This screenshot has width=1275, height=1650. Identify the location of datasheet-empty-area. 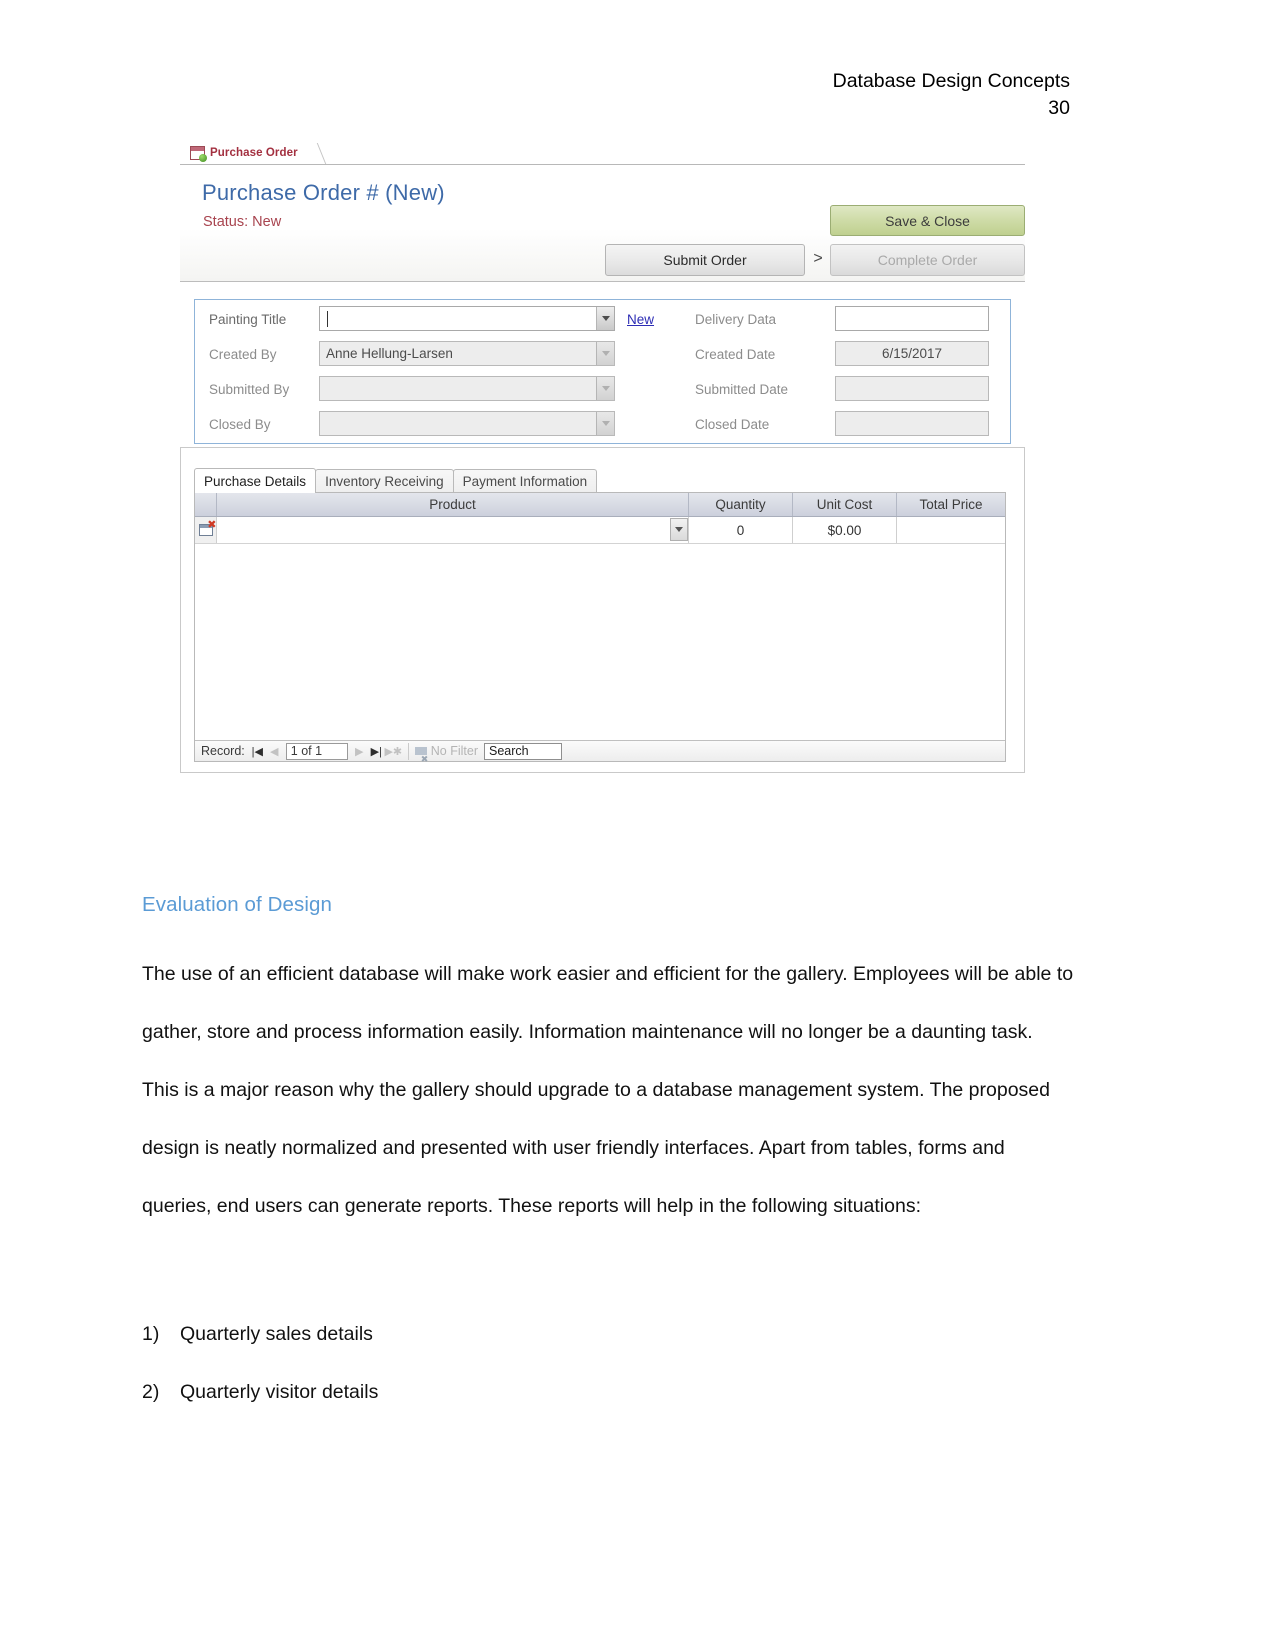
(600, 642).